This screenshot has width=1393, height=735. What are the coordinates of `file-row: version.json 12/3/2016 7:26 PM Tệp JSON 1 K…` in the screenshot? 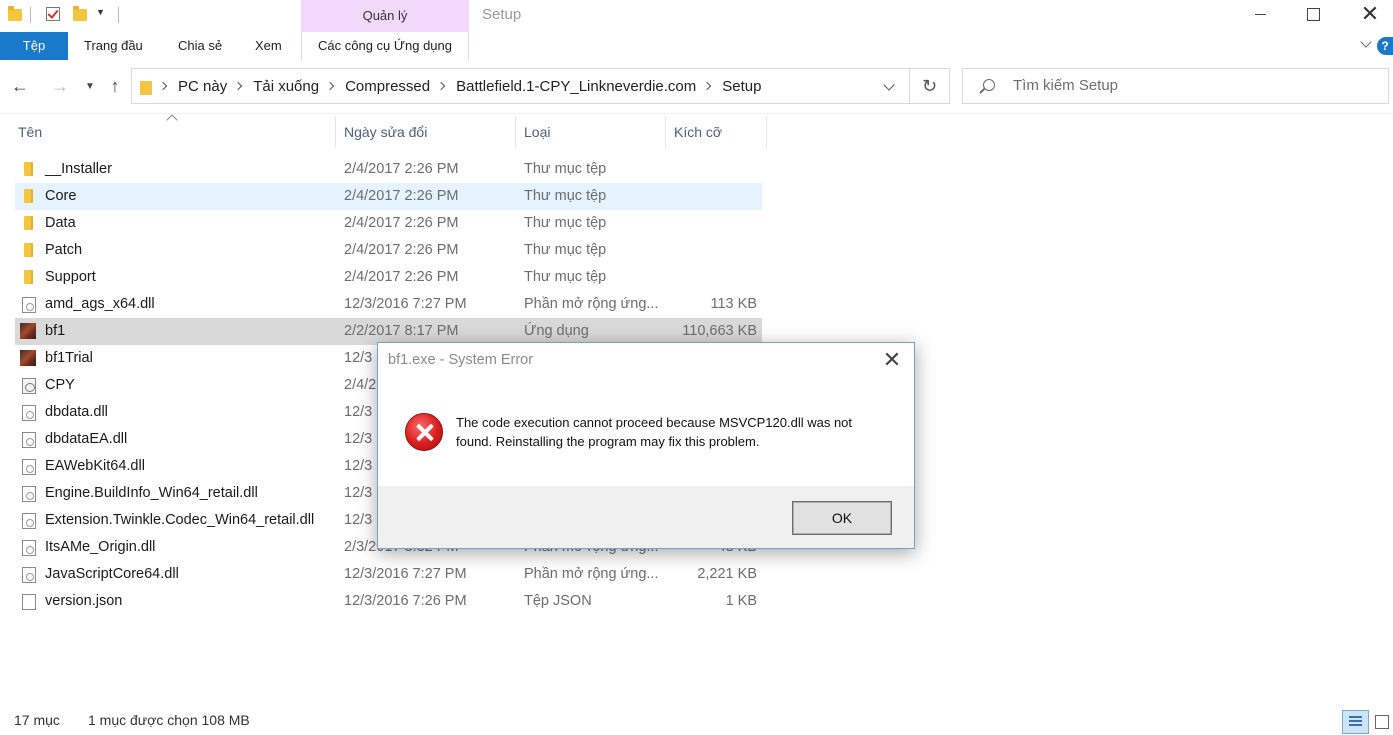 It's located at (388, 601).